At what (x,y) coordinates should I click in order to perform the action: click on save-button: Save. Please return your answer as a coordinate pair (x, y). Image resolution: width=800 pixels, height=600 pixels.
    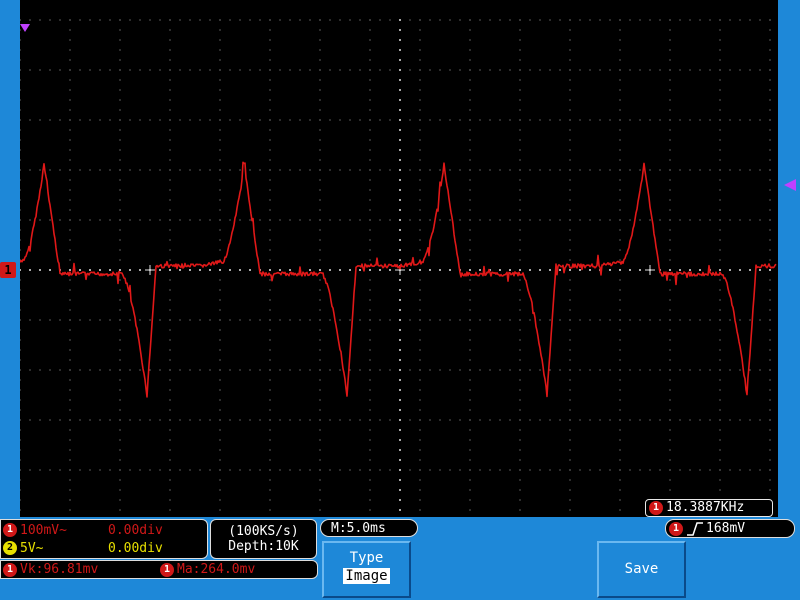
    Looking at the image, I should click on (641, 569).